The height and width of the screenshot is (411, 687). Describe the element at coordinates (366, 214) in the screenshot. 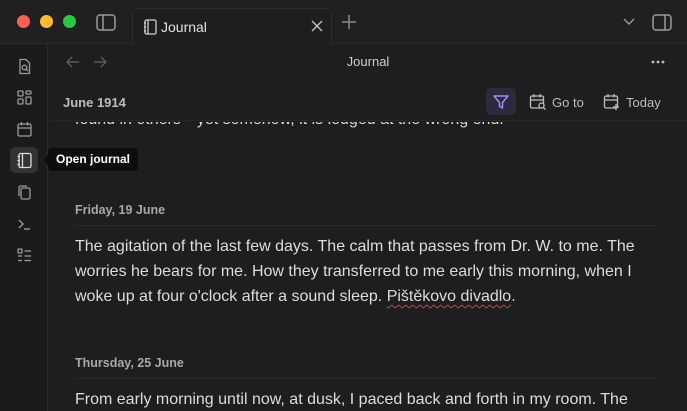

I see `entry-date: Friday, 19 June` at that location.